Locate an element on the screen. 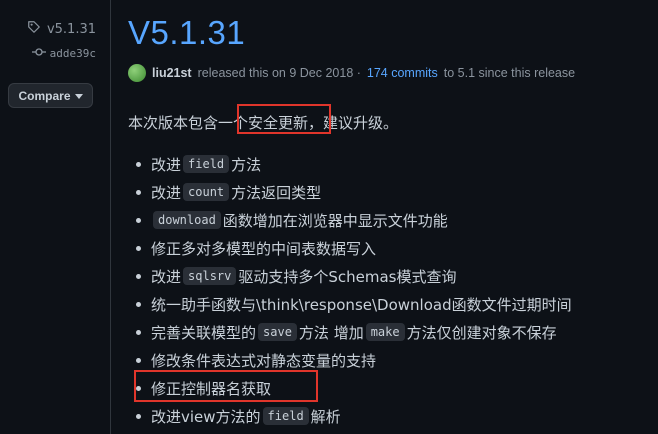 The width and height of the screenshot is (658, 434). inline-code: sqlsrv is located at coordinates (210, 276).